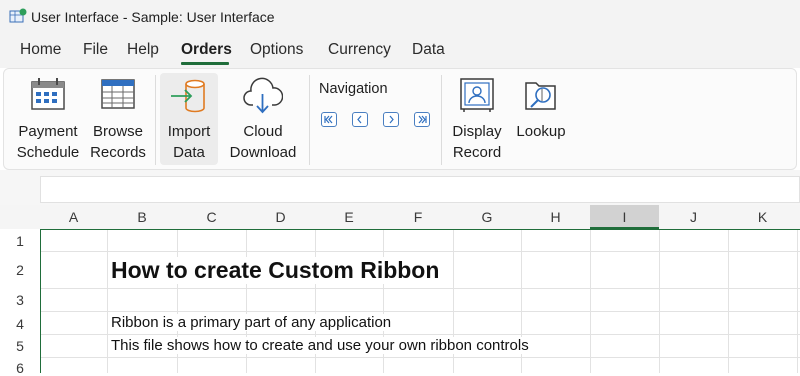 The width and height of the screenshot is (800, 376). I want to click on next-icon, so click(391, 119).